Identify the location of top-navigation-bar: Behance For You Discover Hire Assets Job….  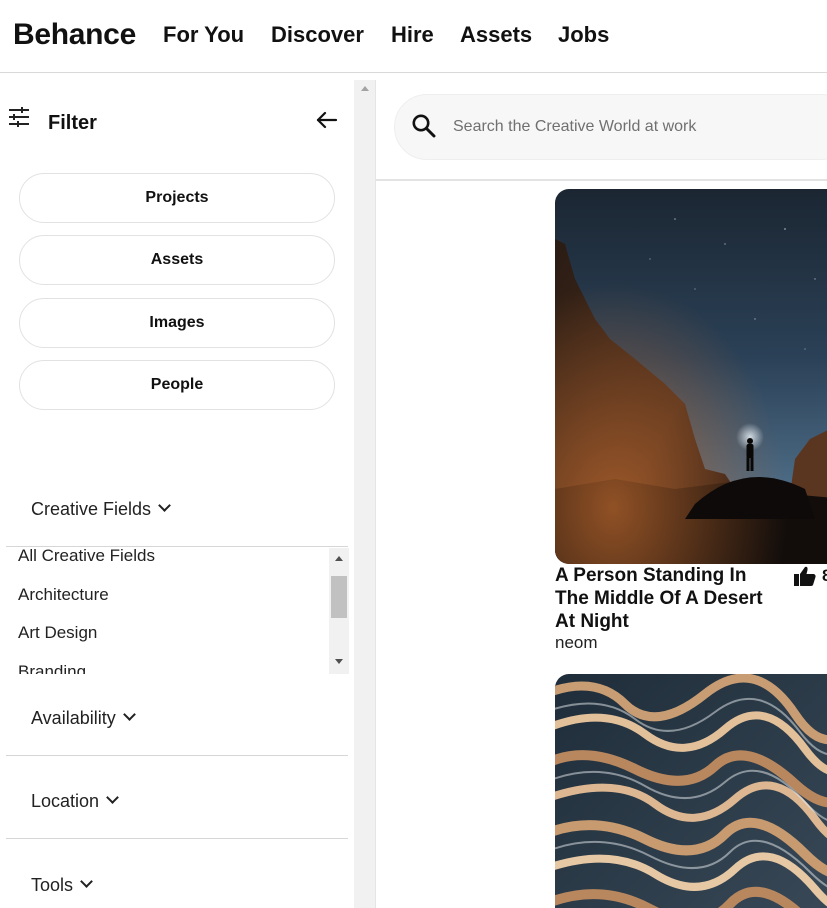
(413, 36).